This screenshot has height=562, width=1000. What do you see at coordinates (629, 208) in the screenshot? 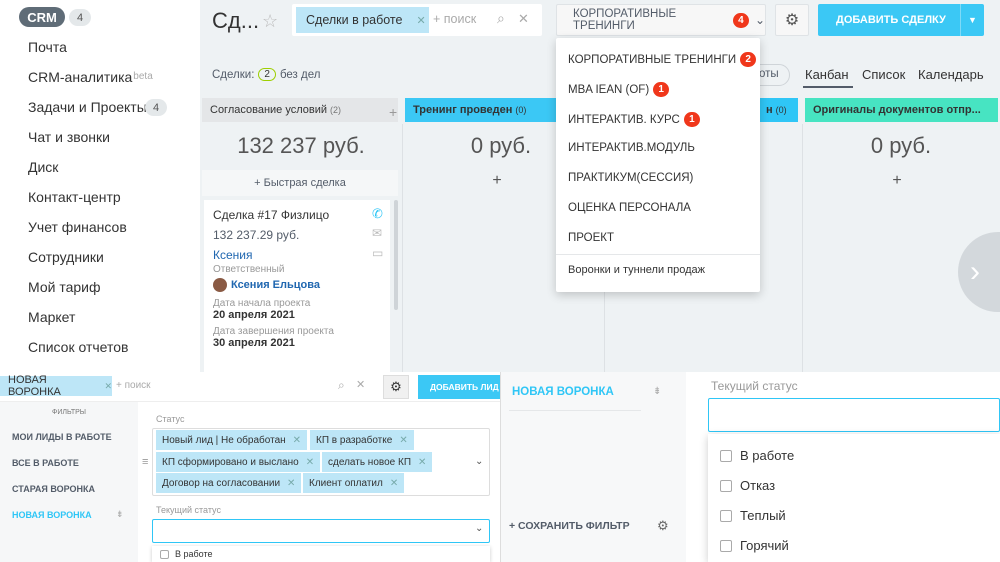
I see `dropdown-item: ОЦЕНКА ПЕРСОНАЛА` at bounding box center [629, 208].